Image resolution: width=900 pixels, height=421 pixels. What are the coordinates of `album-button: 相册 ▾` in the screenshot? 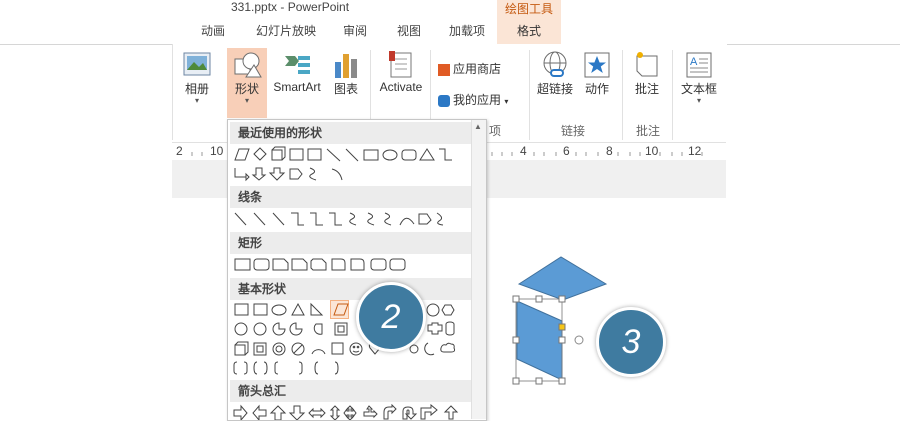 It's located at (197, 77).